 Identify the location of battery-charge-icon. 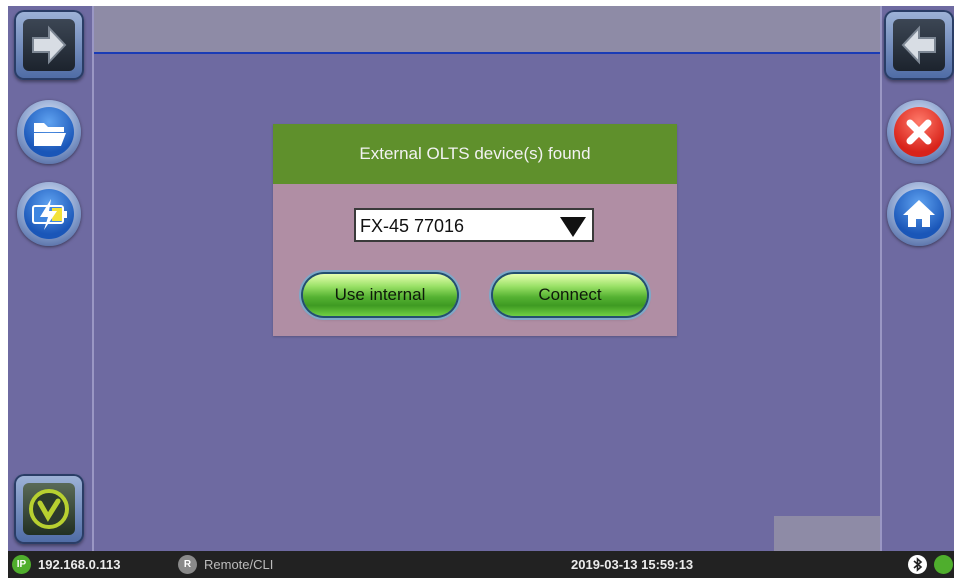
(49, 214).